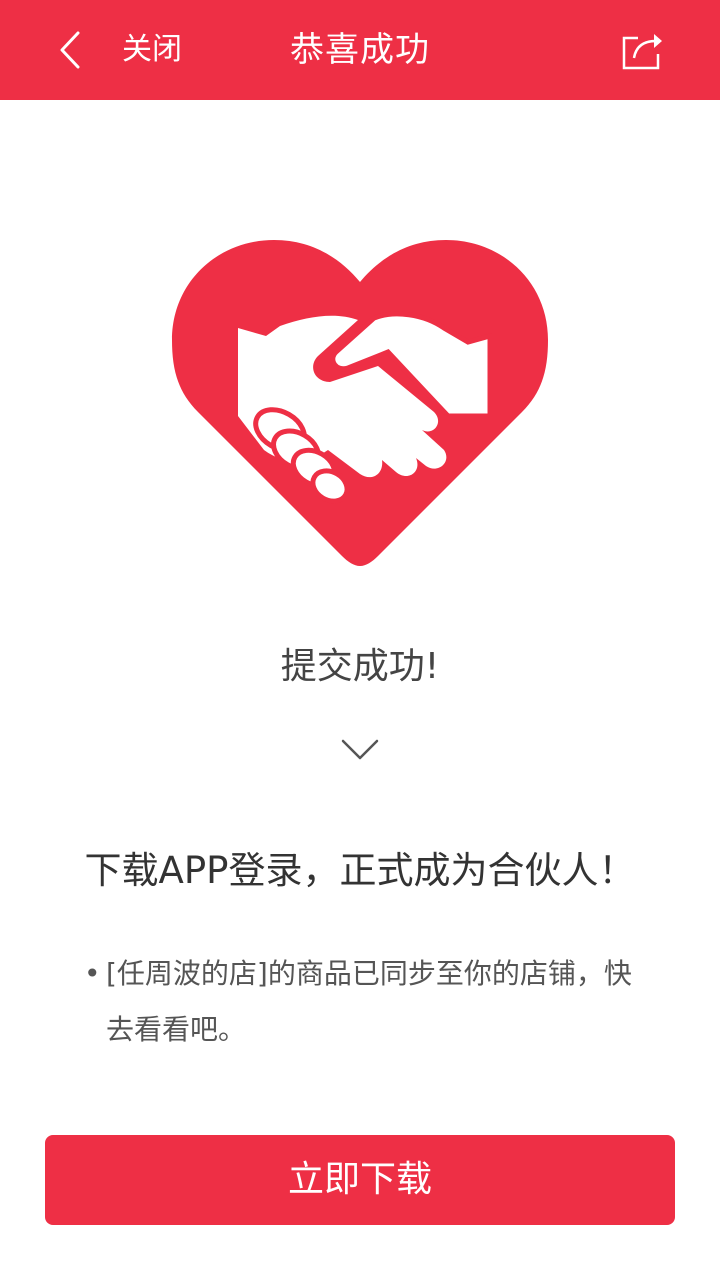 The width and height of the screenshot is (720, 1280). Describe the element at coordinates (360, 870) in the screenshot. I see `download-headline: 下载APP登录，正式成为合伙人！` at that location.